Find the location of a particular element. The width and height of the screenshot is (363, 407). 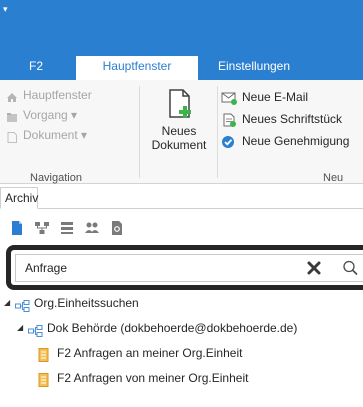

tree-node-anfragen-von: F2 Anfragen von meiner Org.Einheit is located at coordinates (143, 378).